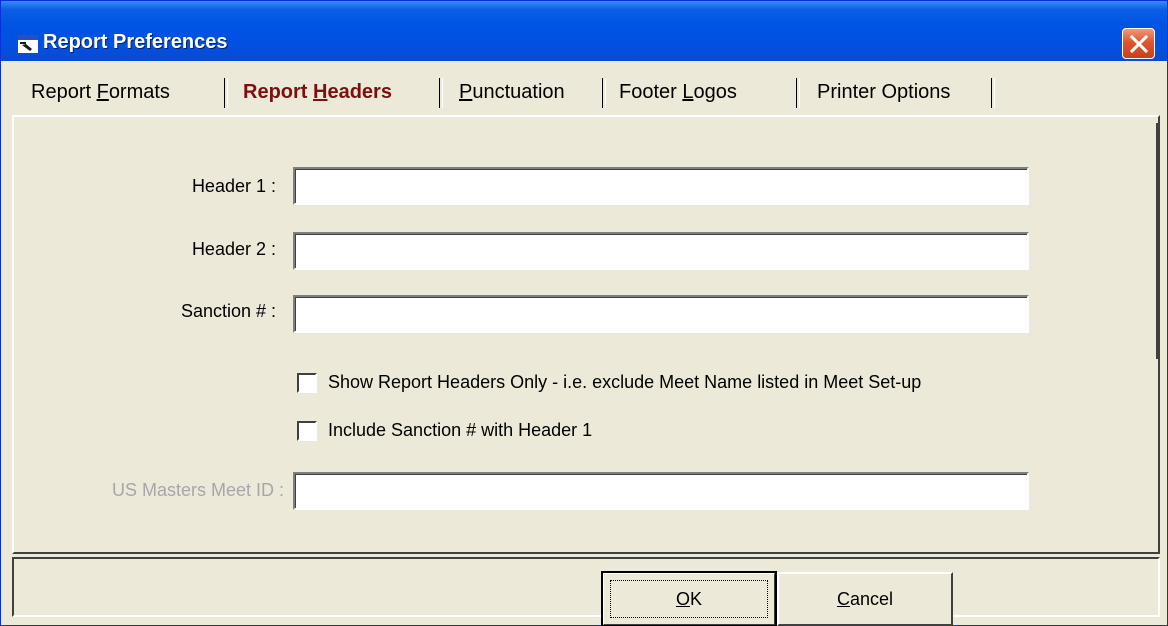  What do you see at coordinates (307, 383) in the screenshot?
I see `show-headers-only-checkbox` at bounding box center [307, 383].